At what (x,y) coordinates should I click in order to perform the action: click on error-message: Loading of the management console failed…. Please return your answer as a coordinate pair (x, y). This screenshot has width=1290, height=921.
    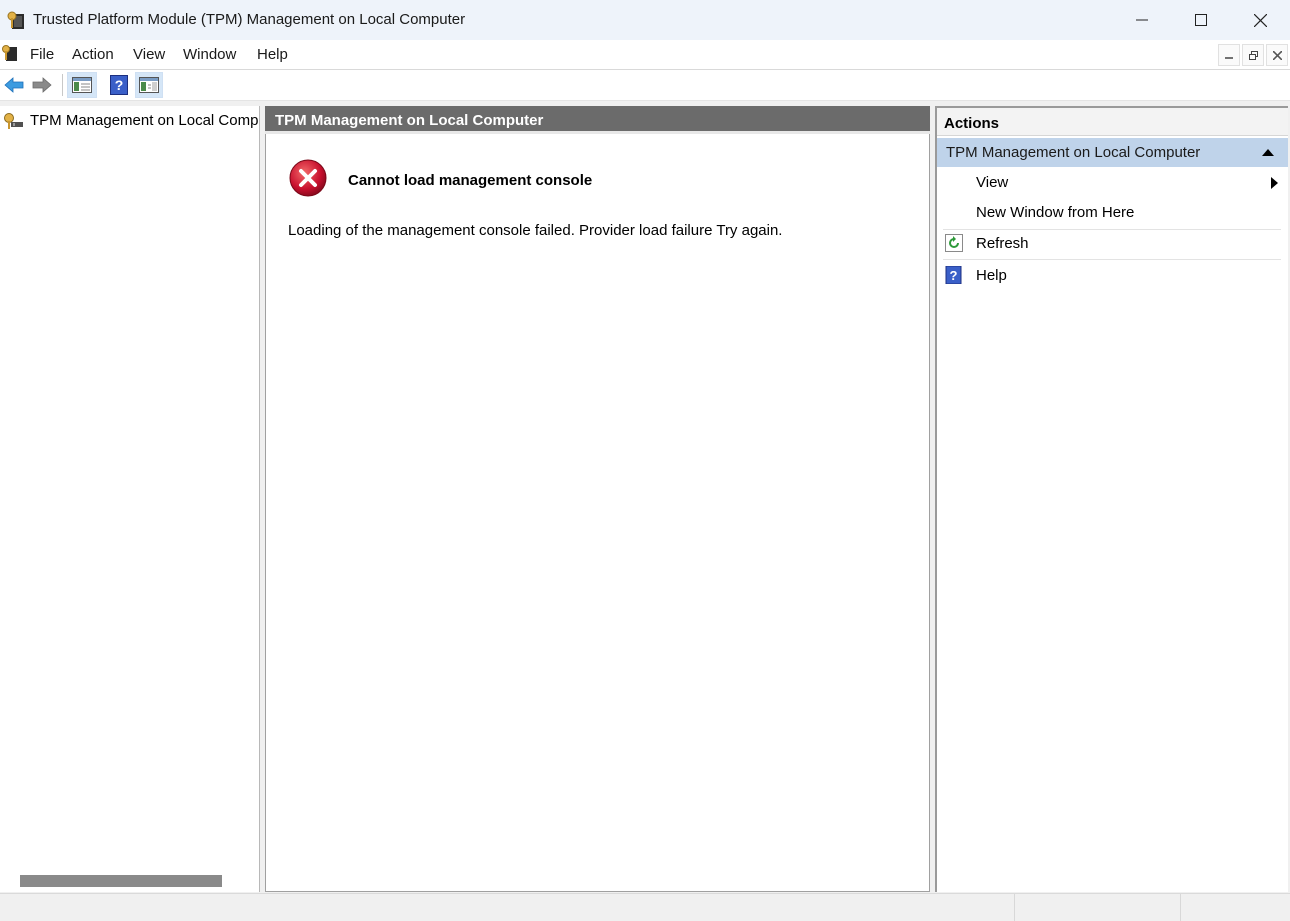
    Looking at the image, I should click on (535, 230).